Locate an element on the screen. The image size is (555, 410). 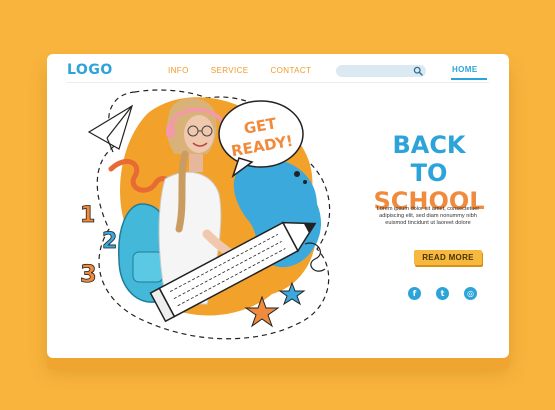
twitter-icon: t is located at coordinates (442, 293).